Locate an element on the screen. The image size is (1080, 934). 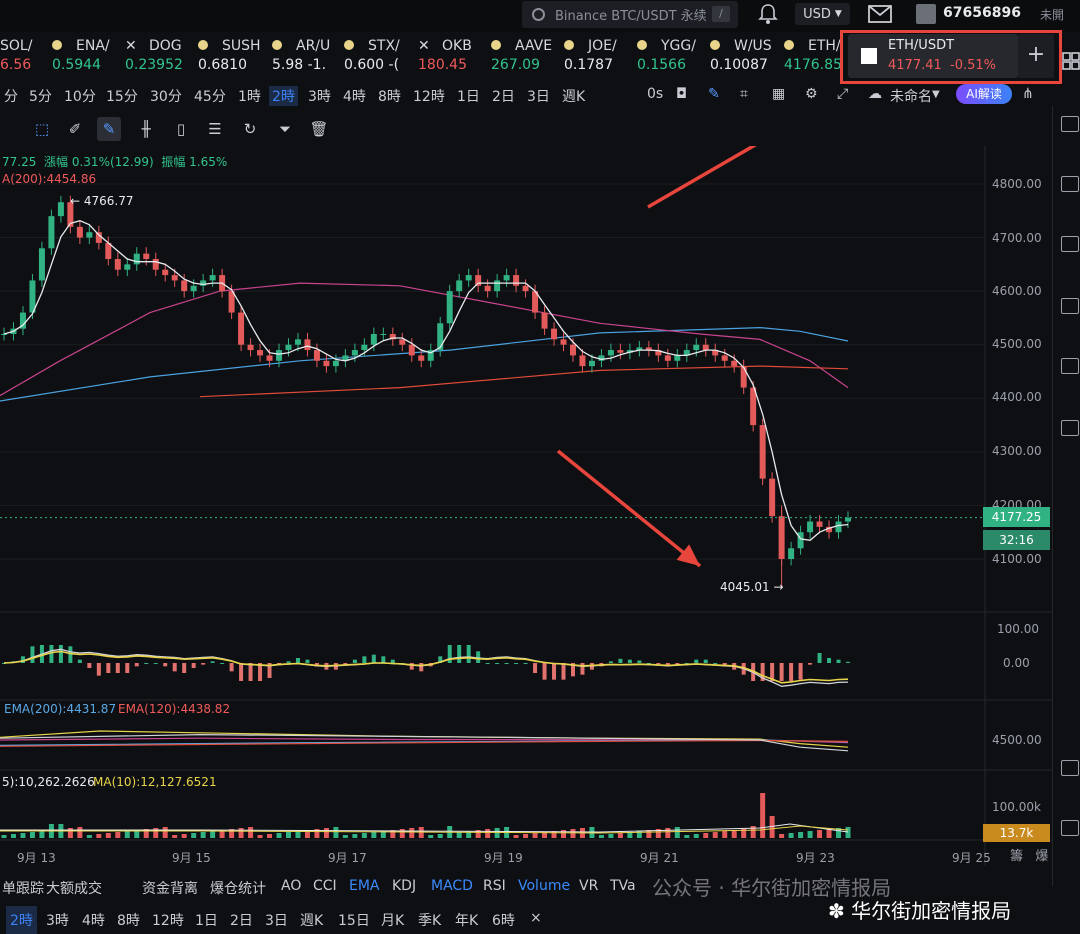
fullscreen-icon: ⤢ is located at coordinates (842, 94).